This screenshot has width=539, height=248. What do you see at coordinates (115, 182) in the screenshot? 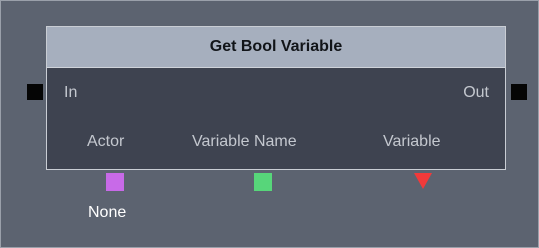
I see `actor-link-connector` at bounding box center [115, 182].